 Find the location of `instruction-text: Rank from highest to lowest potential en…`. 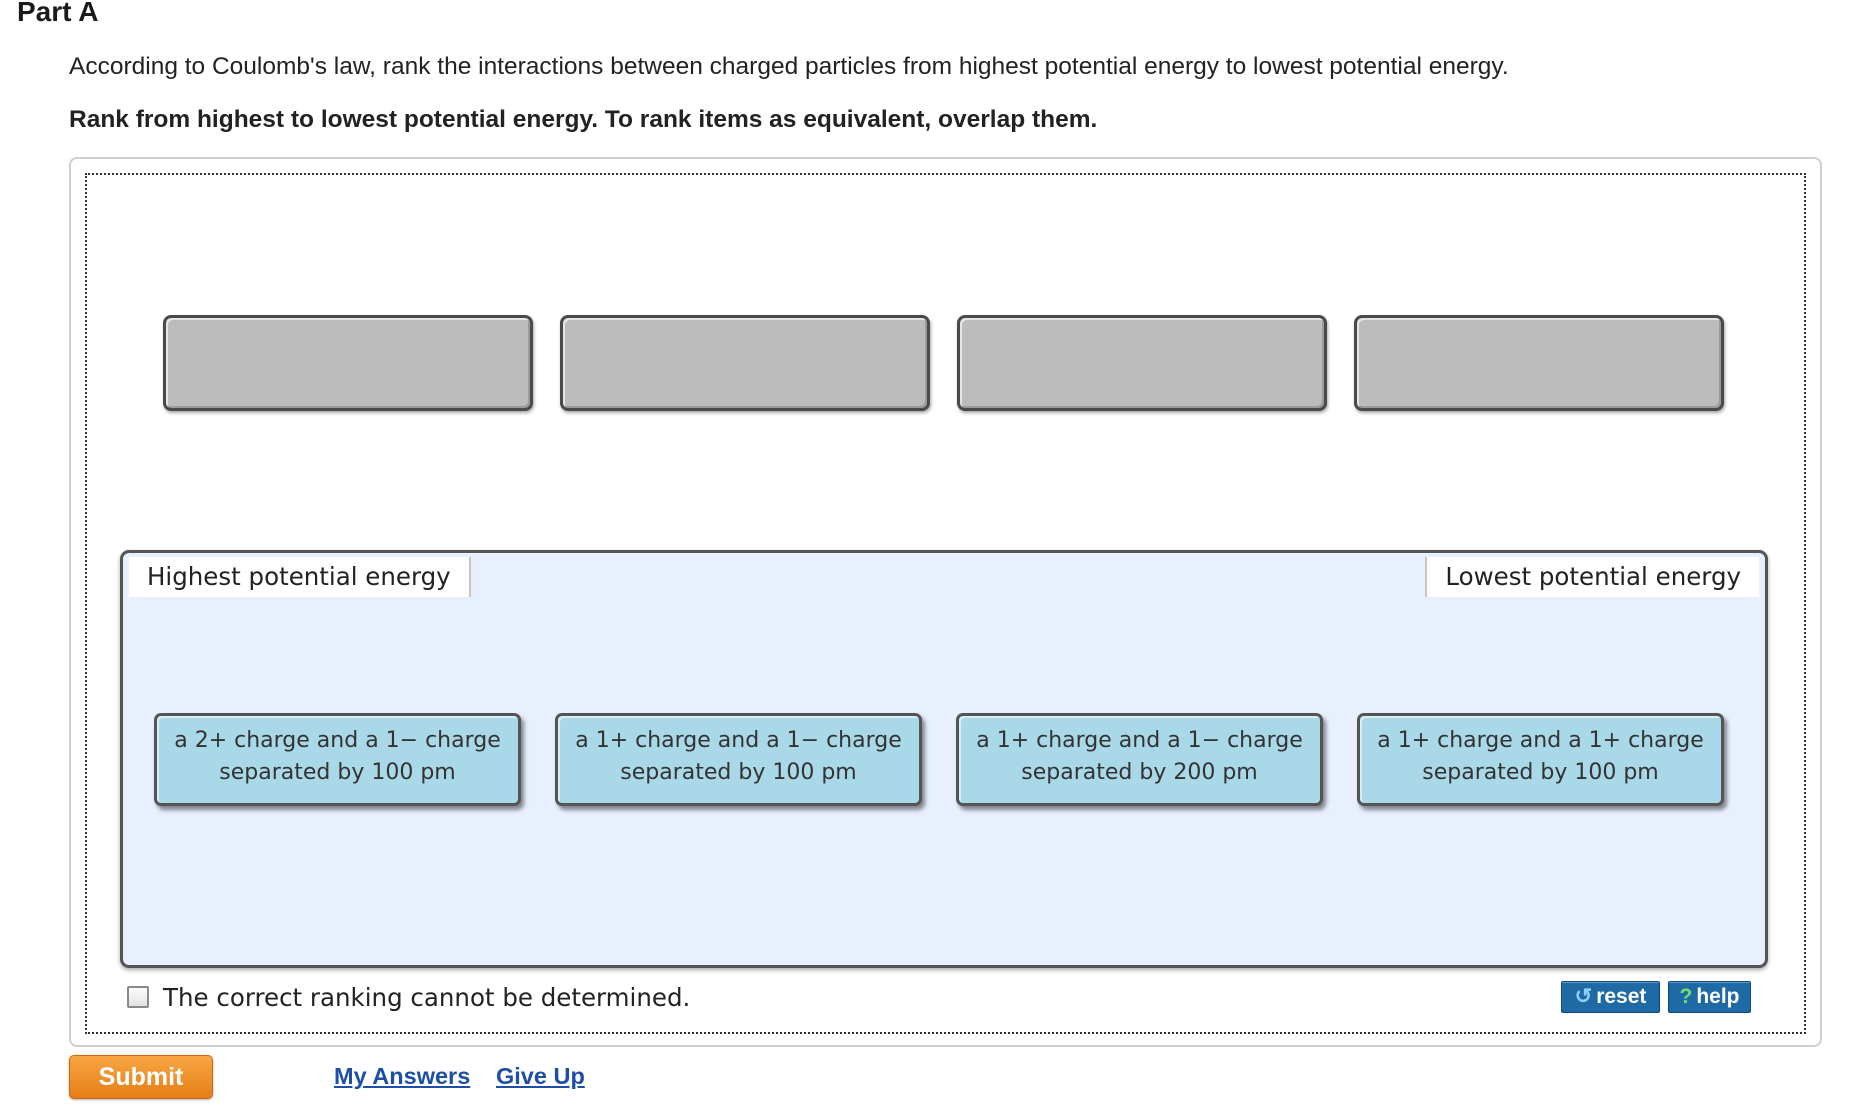

instruction-text: Rank from highest to lowest potential en… is located at coordinates (583, 119).